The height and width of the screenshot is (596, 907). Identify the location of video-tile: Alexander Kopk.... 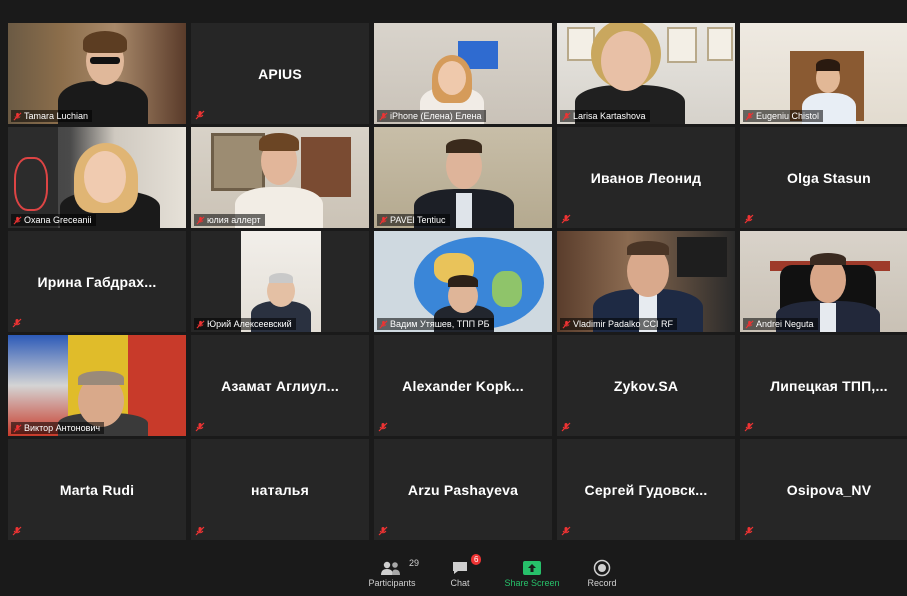
(463, 385).